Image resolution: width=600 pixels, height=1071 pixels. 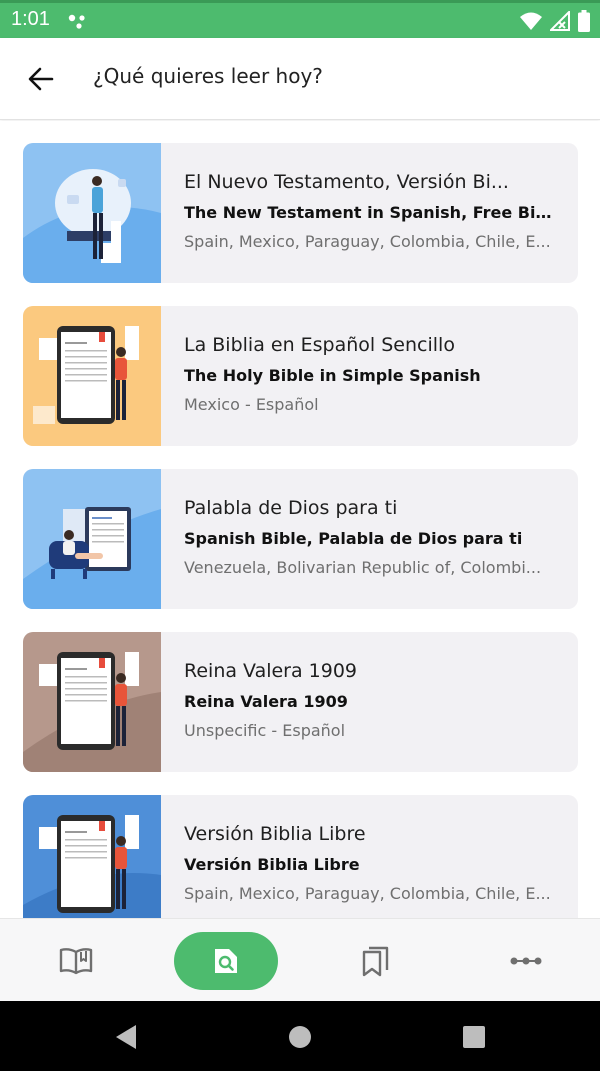 I want to click on nav-bookmarks-tab, so click(x=376, y=961).